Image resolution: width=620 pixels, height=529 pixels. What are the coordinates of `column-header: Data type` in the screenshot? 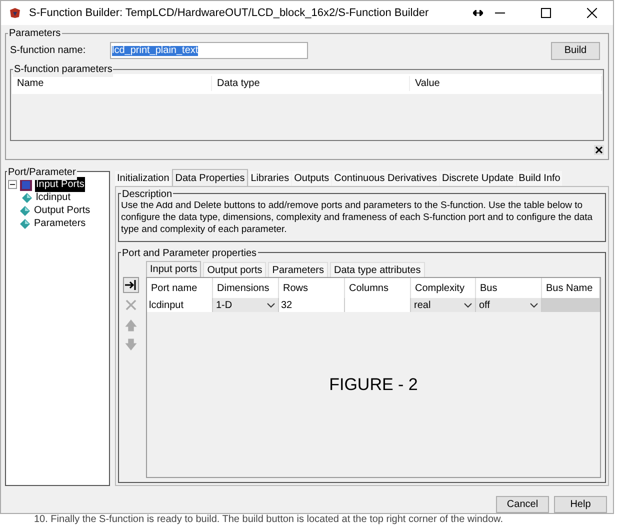 It's located at (311, 84).